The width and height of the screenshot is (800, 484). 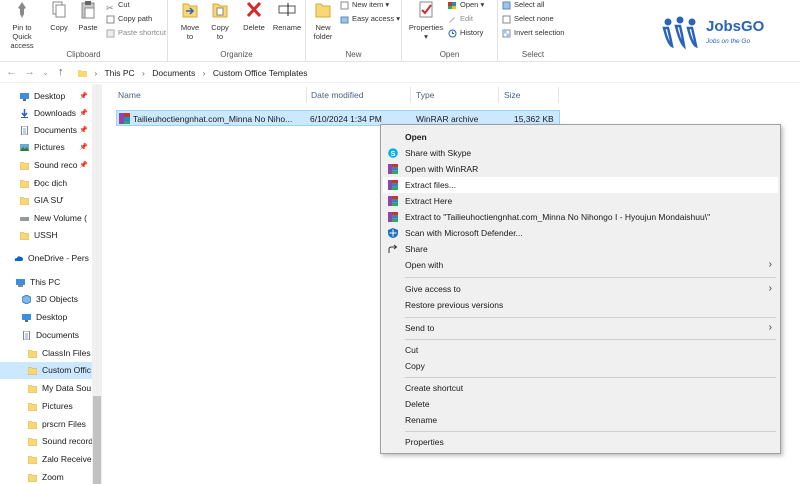 I want to click on select-all-button: Select all, so click(x=523, y=6).